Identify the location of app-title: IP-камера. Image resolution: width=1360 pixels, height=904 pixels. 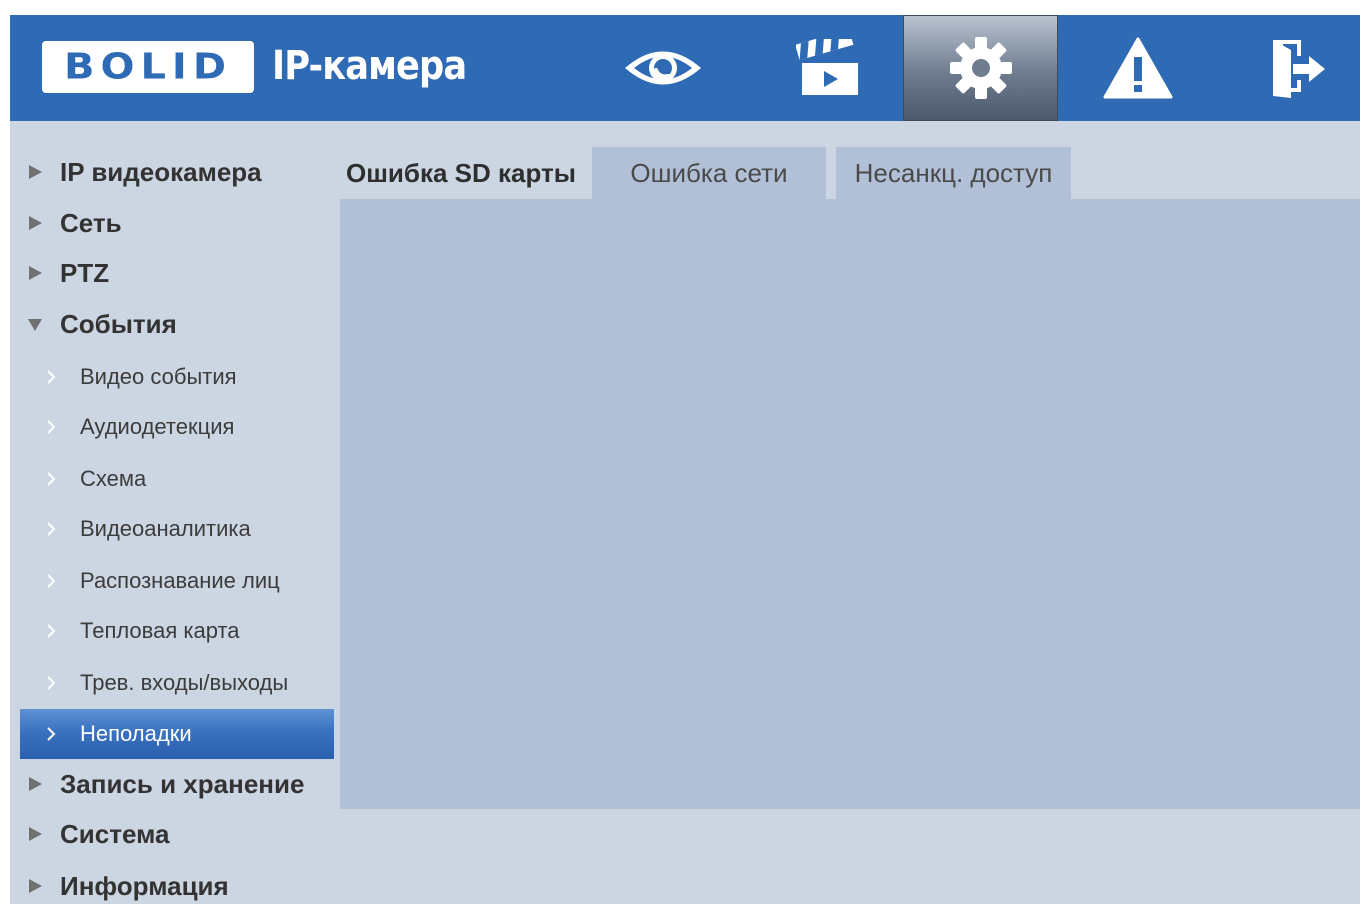
(369, 66).